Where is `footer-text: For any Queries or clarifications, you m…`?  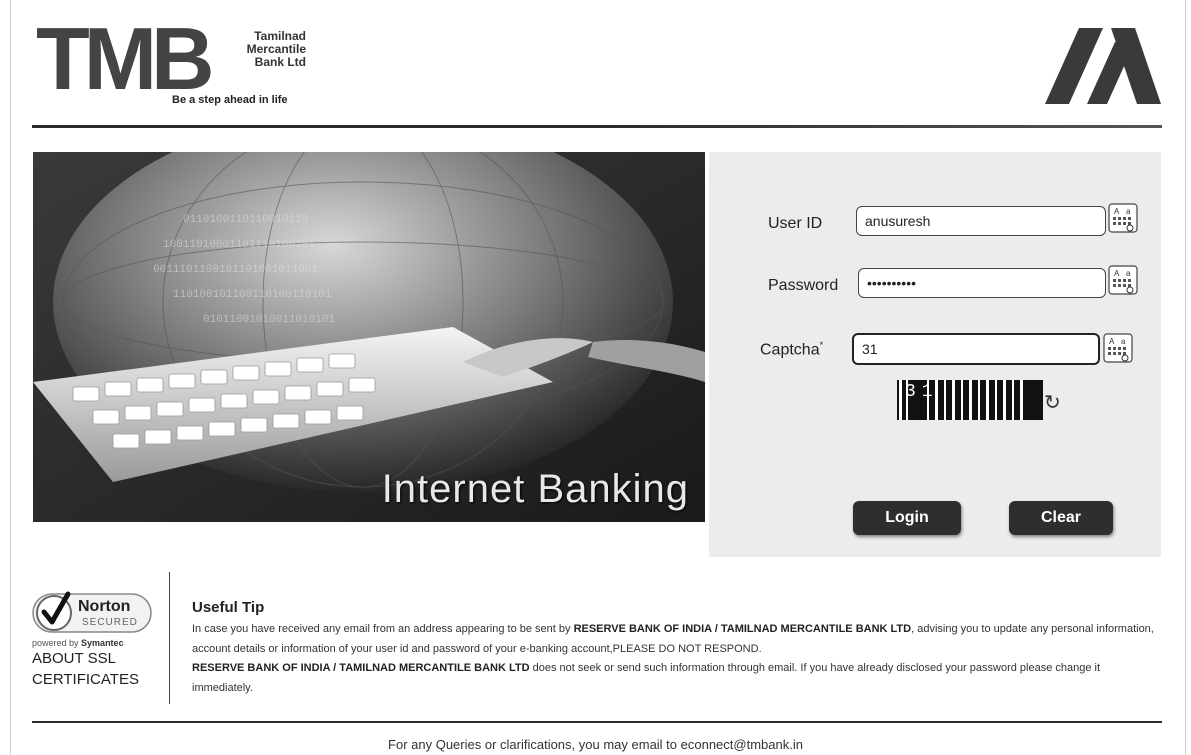 footer-text: For any Queries or clarifications, you m… is located at coordinates (534, 744).